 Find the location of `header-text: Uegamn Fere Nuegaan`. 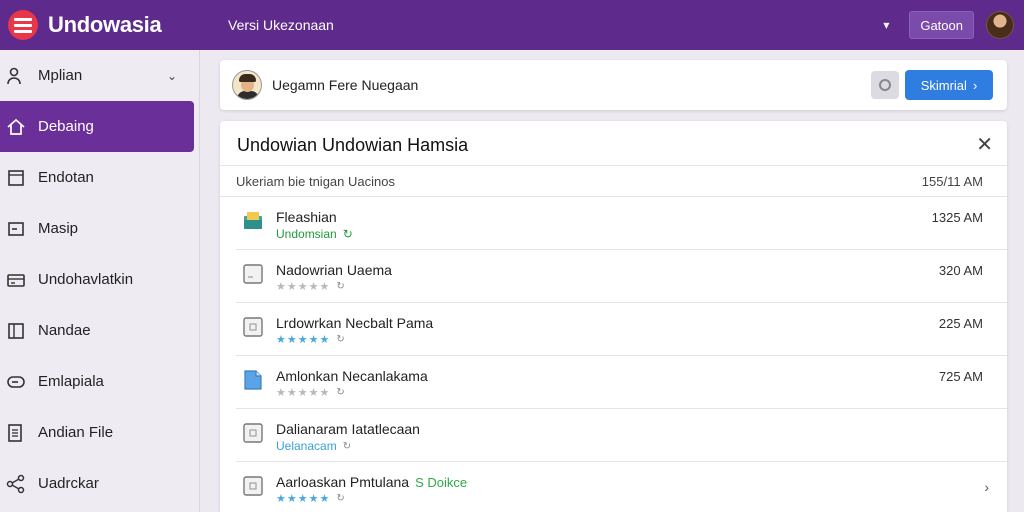

header-text: Uegamn Fere Nuegaan is located at coordinates (345, 85).